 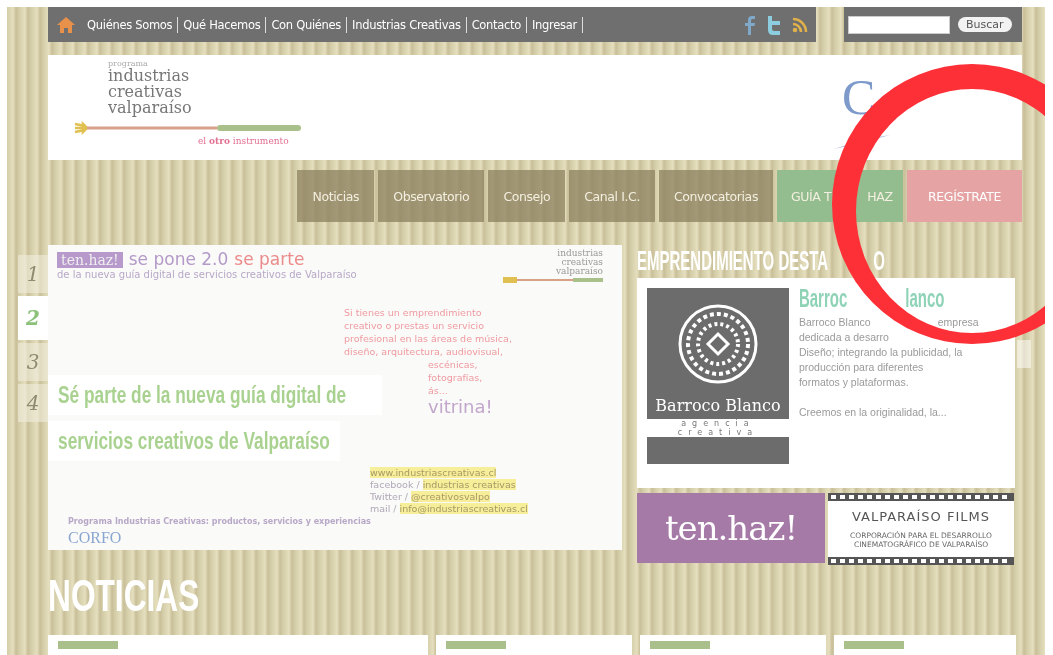 What do you see at coordinates (128, 64) in the screenshot?
I see `logo-text: programa` at bounding box center [128, 64].